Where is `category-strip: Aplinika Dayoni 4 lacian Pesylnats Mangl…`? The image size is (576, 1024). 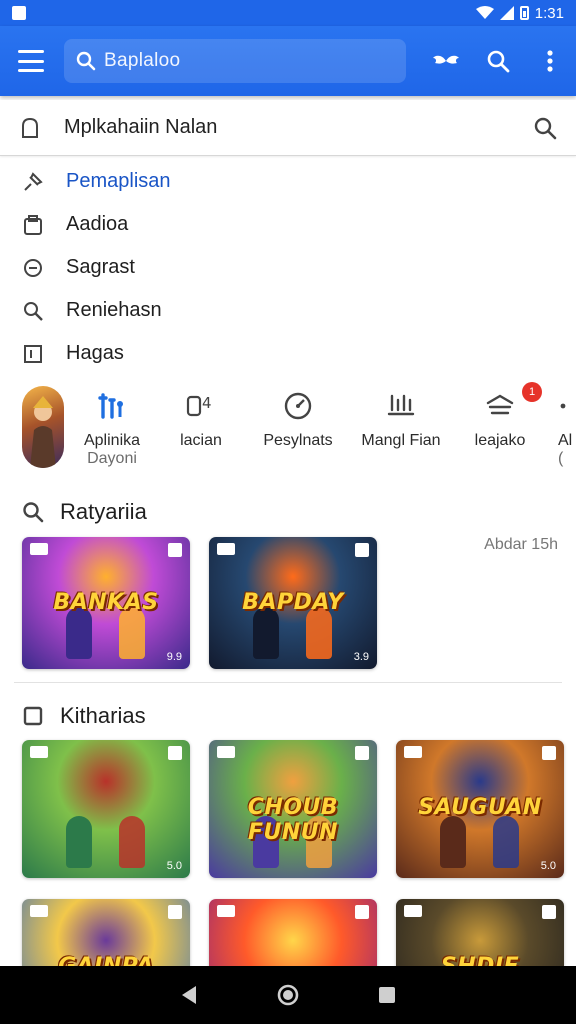 category-strip: Aplinika Dayoni 4 lacian Pesylnats Mangl… is located at coordinates (288, 428).